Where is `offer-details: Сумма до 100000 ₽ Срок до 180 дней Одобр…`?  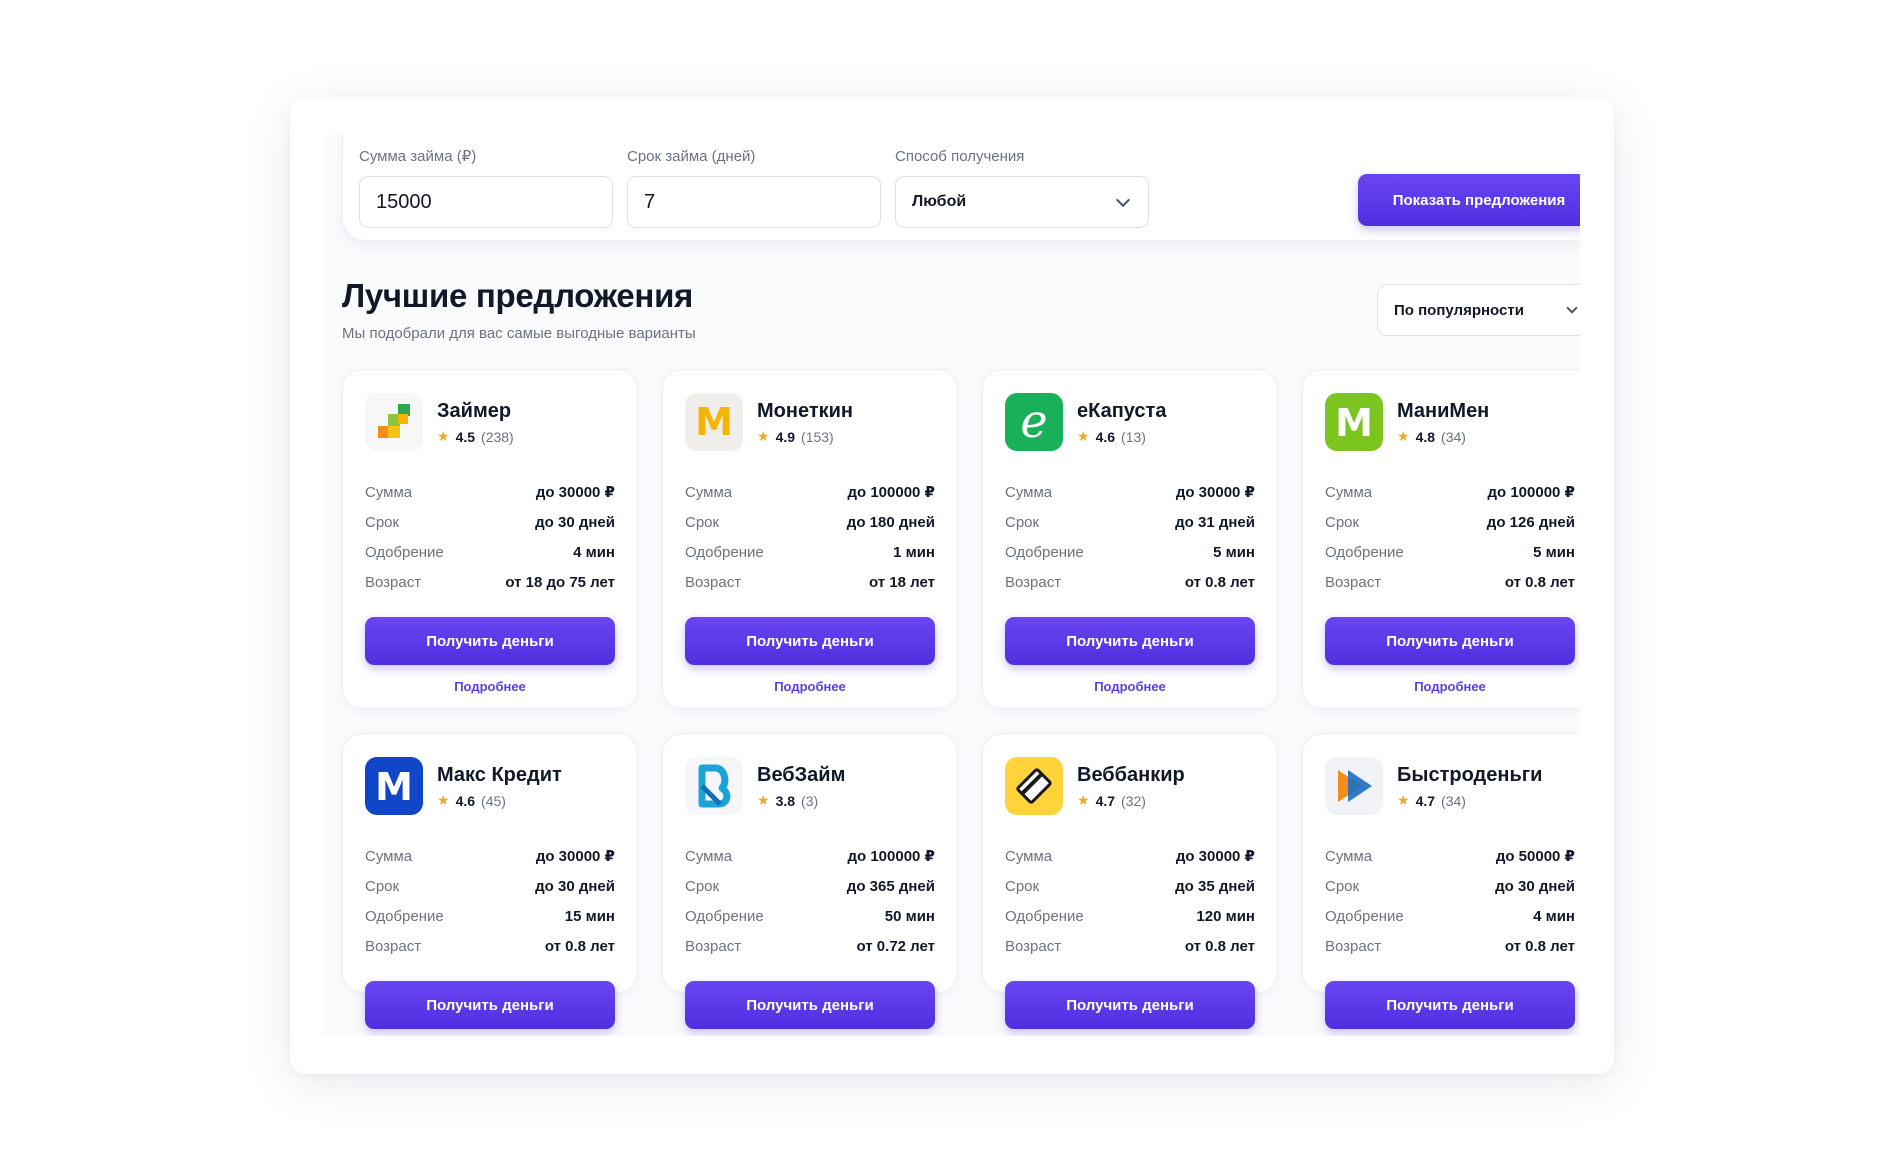 offer-details: Сумма до 100000 ₽ Срок до 180 дней Одобр… is located at coordinates (810, 537).